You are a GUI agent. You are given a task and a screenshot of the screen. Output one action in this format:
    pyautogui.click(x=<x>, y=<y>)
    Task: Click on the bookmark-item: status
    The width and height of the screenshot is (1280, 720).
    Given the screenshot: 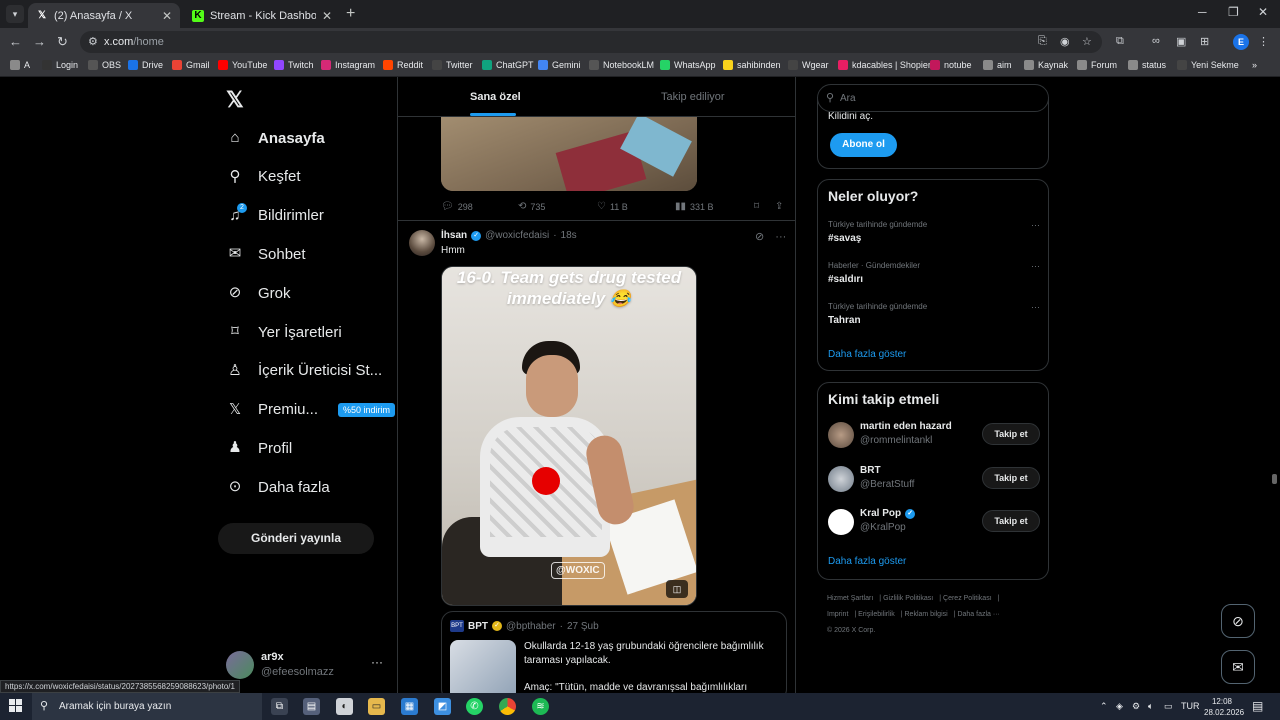 What is the action you would take?
    pyautogui.click(x=1147, y=65)
    